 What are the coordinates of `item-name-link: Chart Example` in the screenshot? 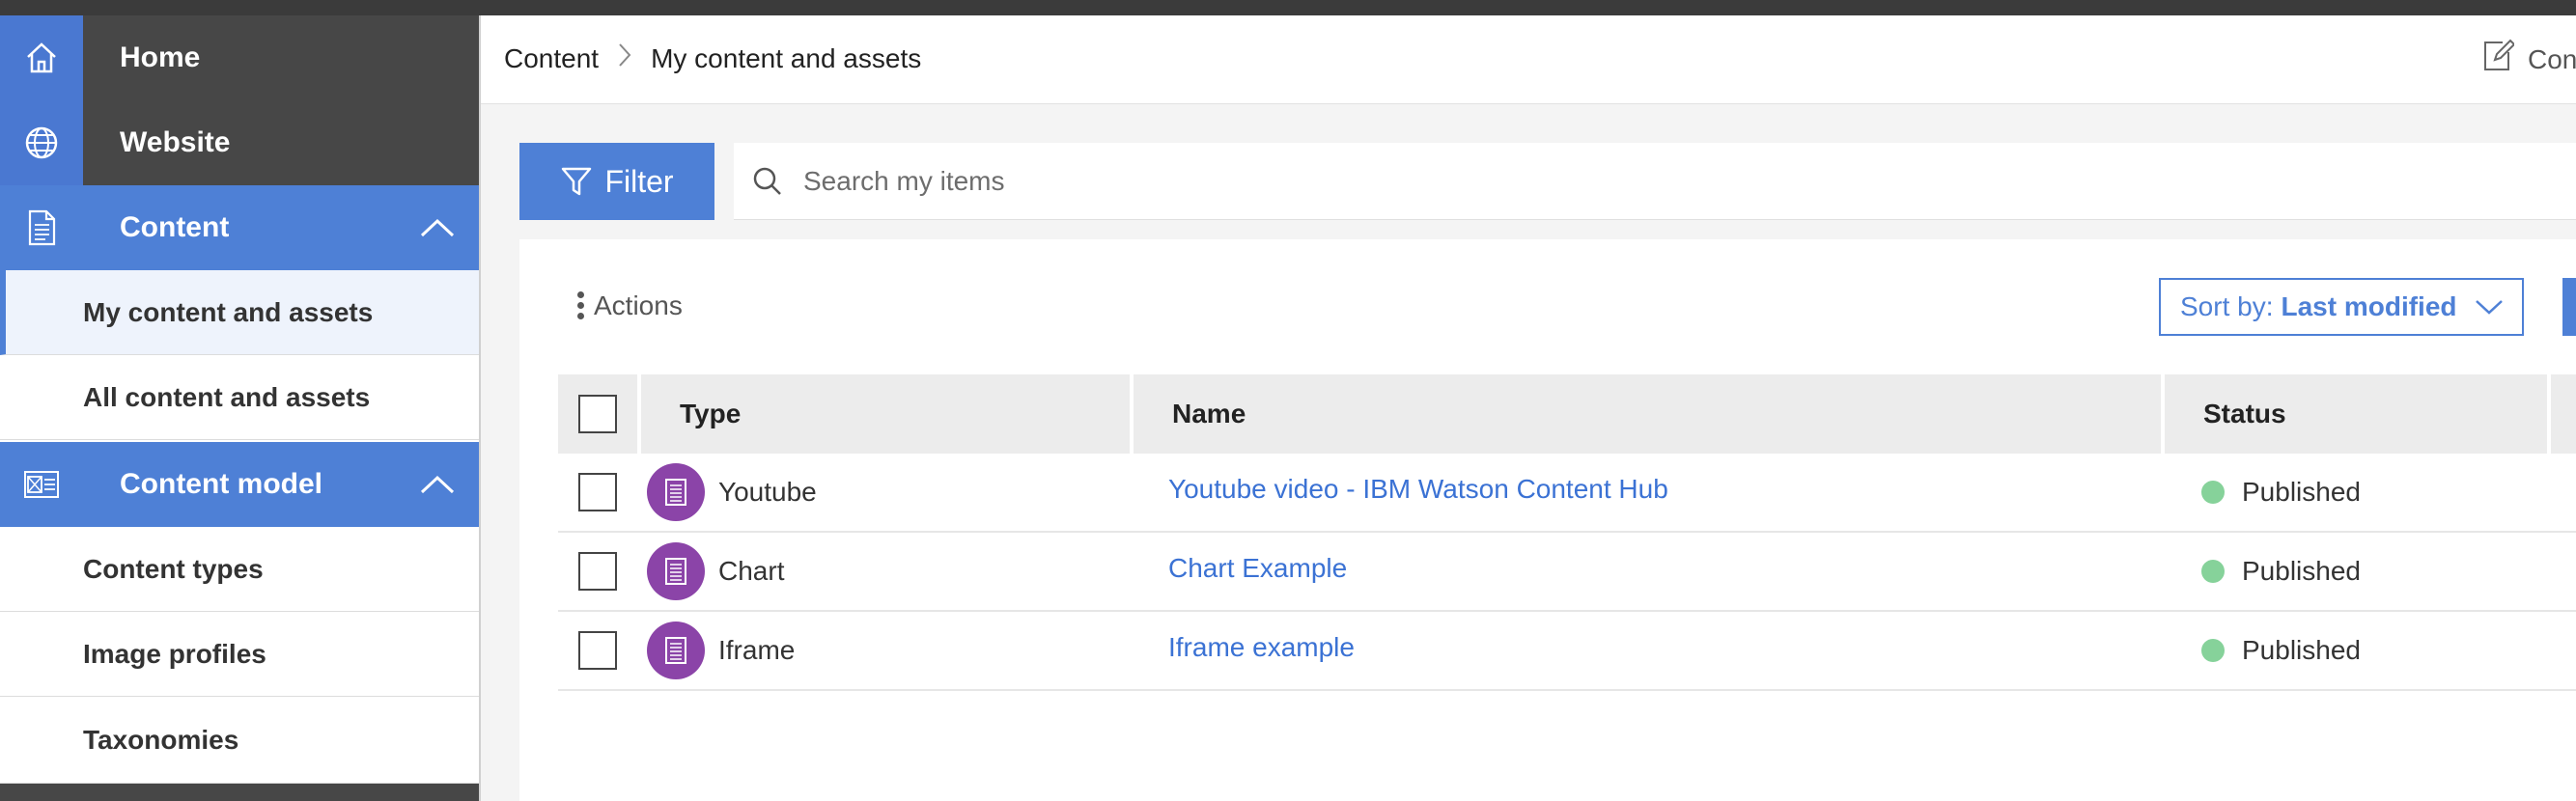 It's located at (1646, 568).